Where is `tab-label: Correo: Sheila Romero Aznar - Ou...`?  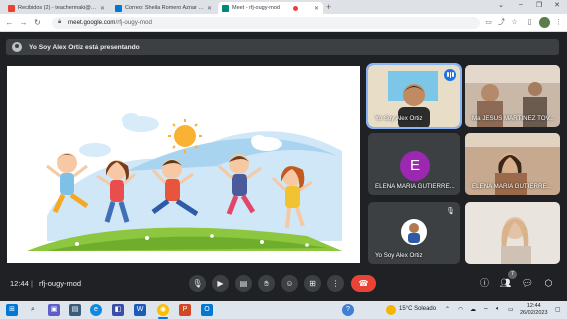
tab-label: Correo: Sheila Romero Aznar - Ou... is located at coordinates (164, 8).